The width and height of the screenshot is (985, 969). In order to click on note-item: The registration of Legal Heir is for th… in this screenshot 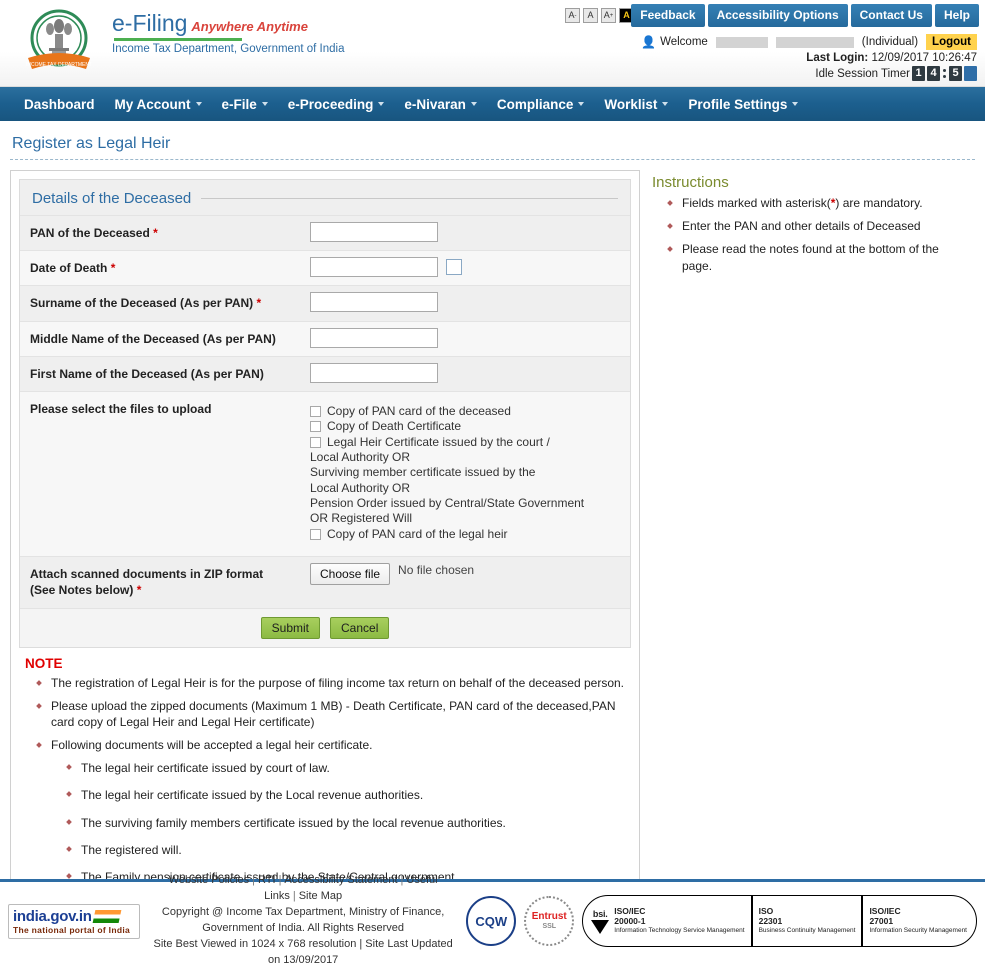, I will do `click(333, 683)`.